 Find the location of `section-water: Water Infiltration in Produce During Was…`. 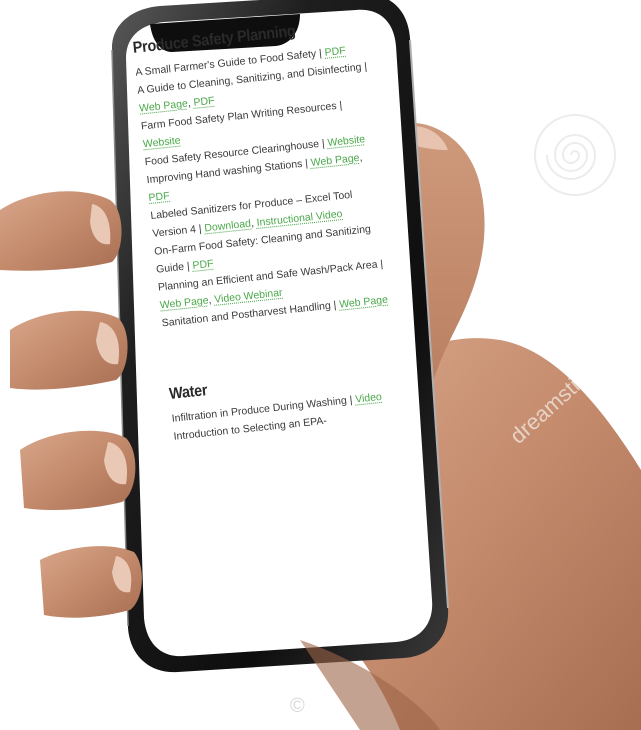

section-water: Water Infiltration in Produce During Was… is located at coordinates (290, 403).